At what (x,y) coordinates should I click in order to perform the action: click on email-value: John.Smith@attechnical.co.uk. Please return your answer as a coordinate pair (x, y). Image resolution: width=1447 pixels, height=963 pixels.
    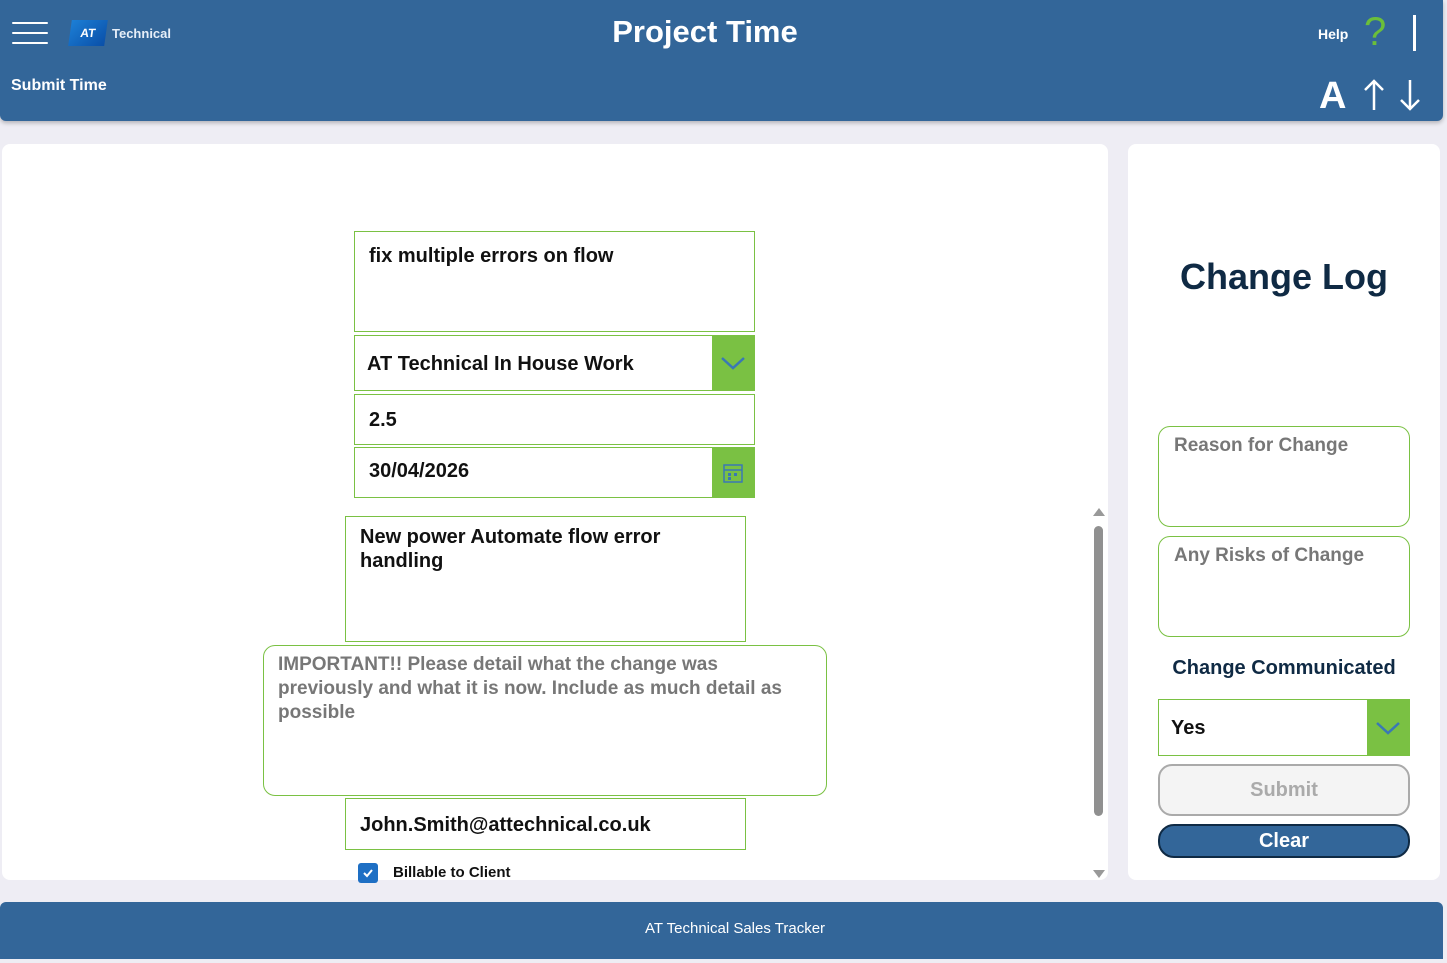
    Looking at the image, I should click on (505, 825).